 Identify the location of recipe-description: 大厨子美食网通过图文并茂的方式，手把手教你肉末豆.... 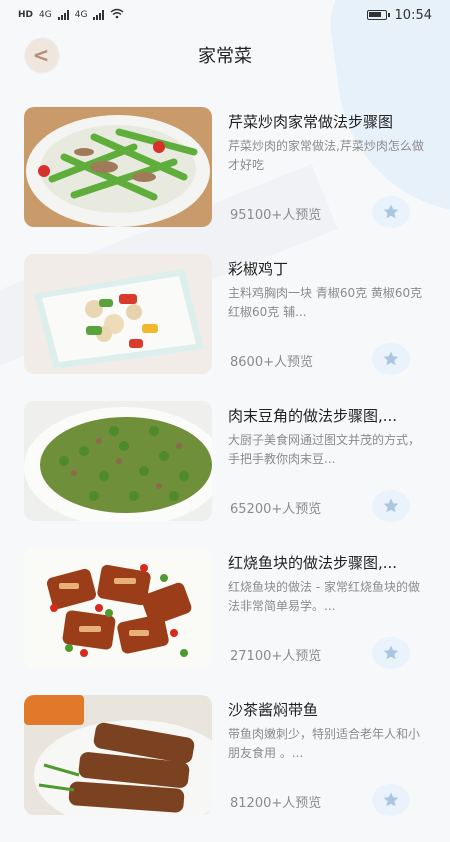
(324, 449).